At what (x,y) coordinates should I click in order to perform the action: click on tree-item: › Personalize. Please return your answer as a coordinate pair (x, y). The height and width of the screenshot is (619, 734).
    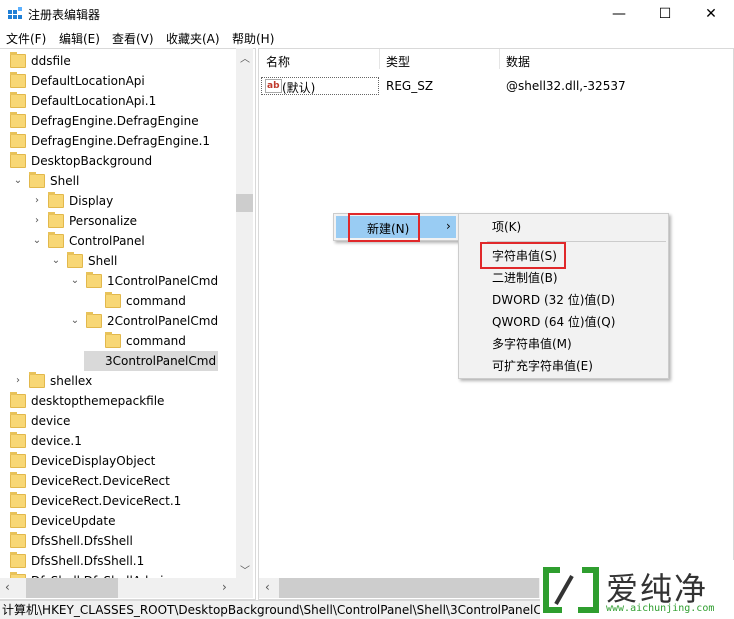
    Looking at the image, I should click on (118, 221).